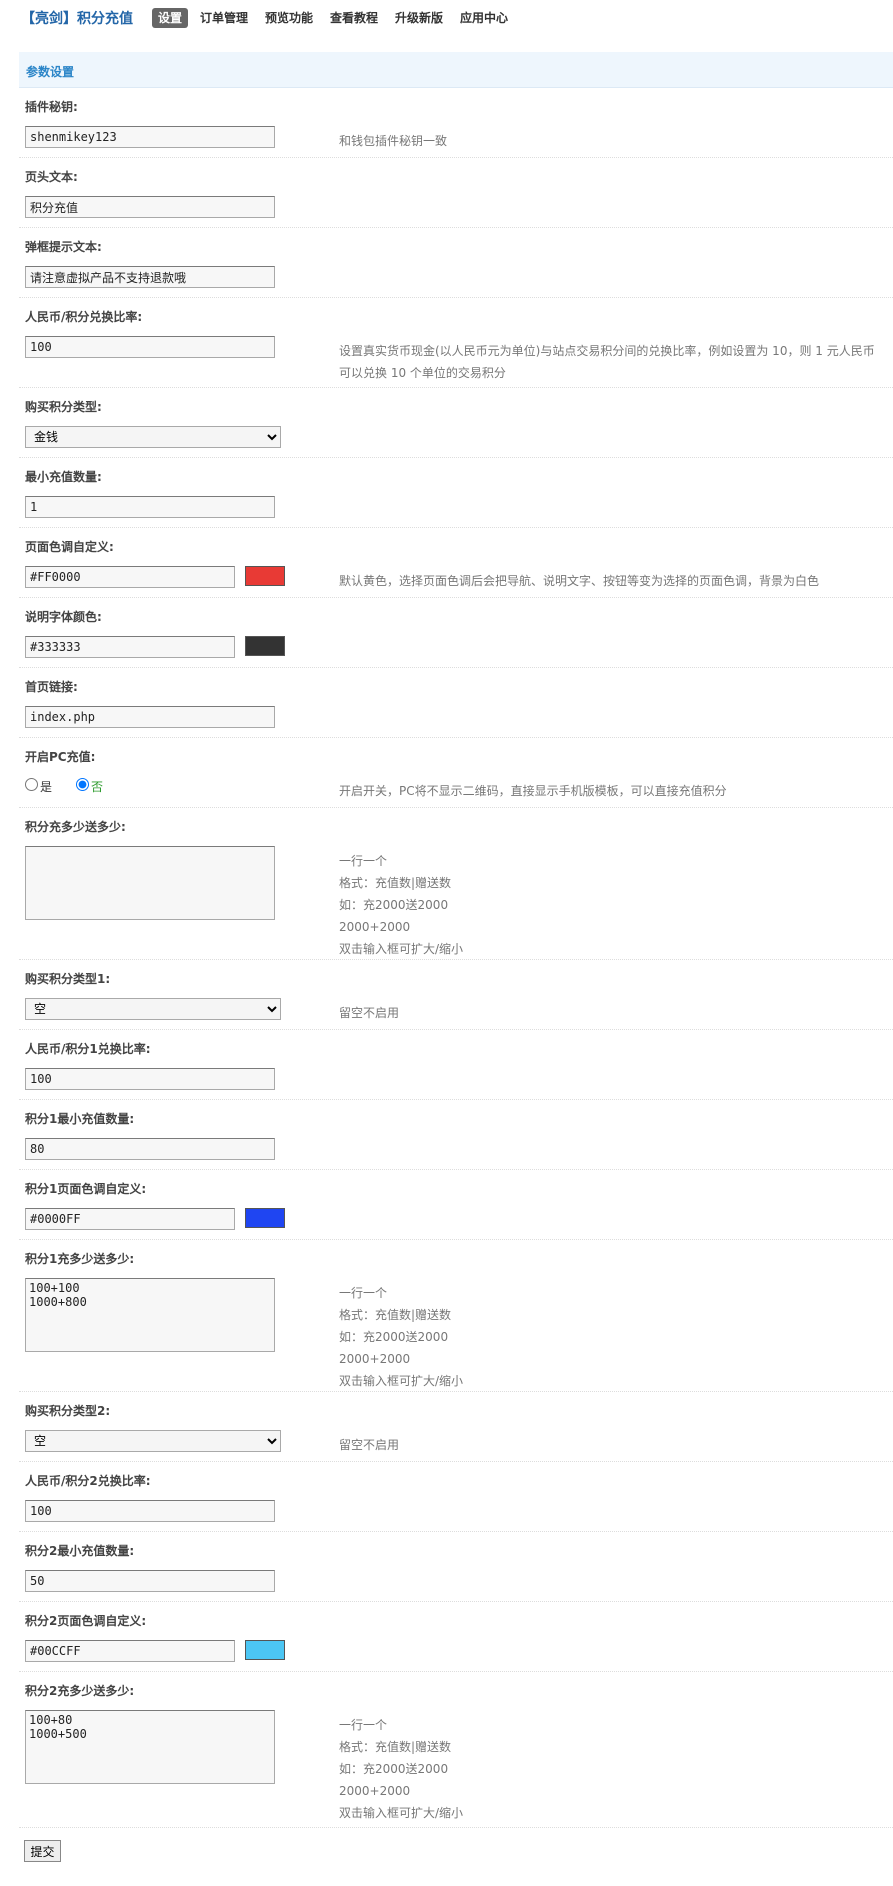 This screenshot has width=893, height=1886. I want to click on min-amount1-input, so click(150, 1149).